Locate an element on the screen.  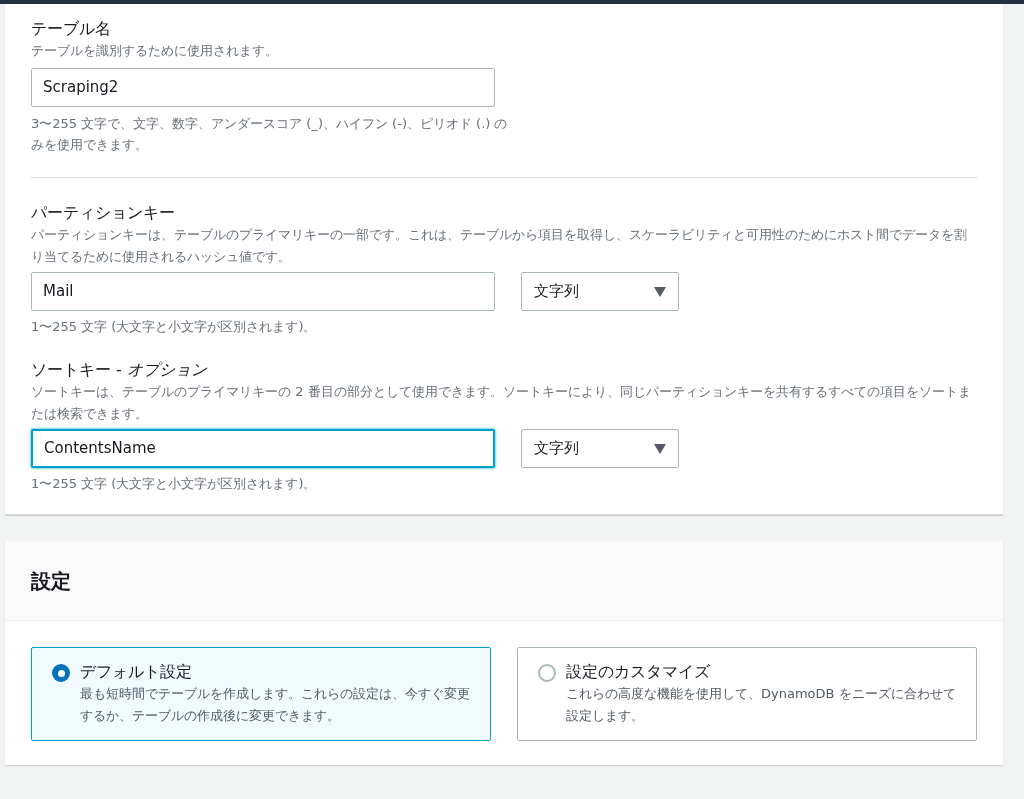
section-title: 設定 is located at coordinates (51, 581).